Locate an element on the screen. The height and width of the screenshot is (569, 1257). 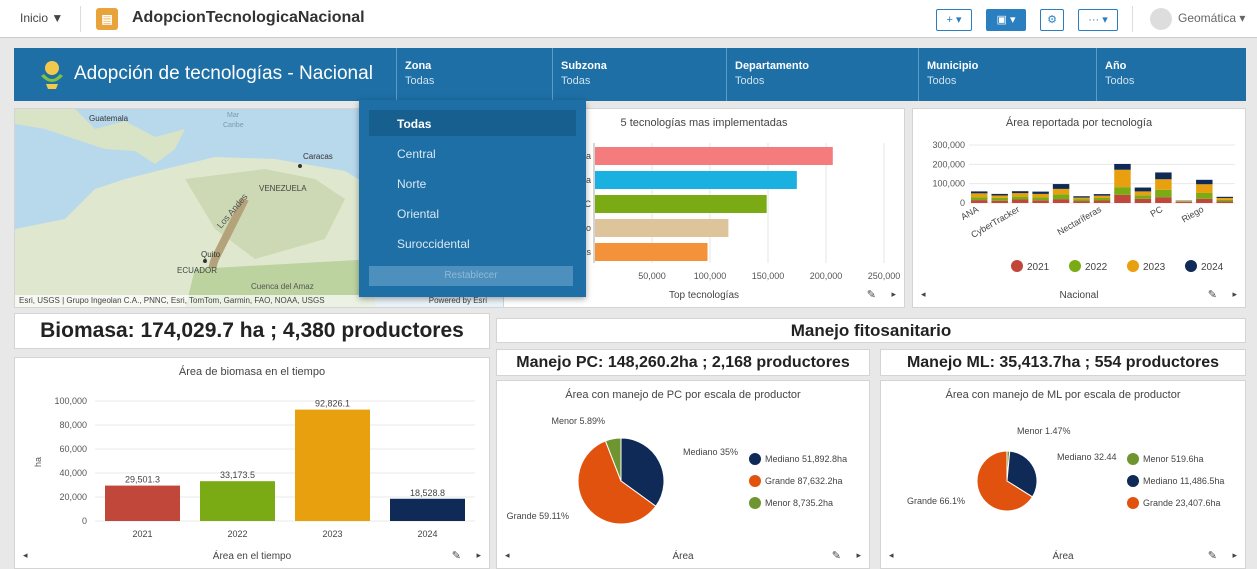
tick-label: 50,000 is located at coordinates (652, 276).